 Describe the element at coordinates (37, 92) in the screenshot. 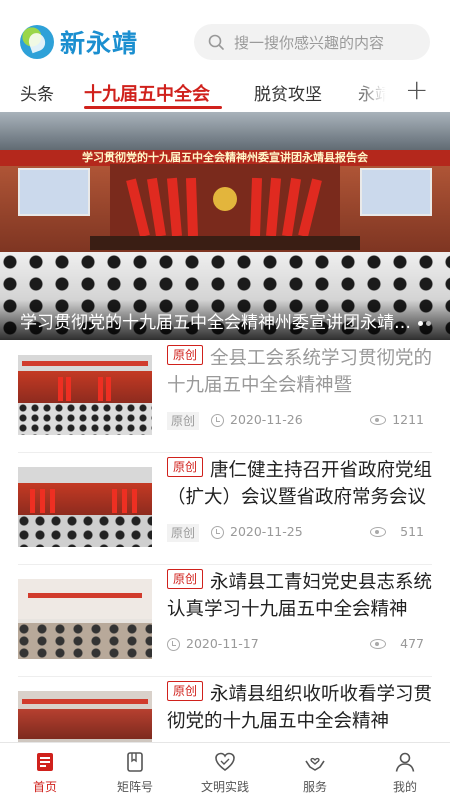

I see `tab-headlines: 头条` at that location.